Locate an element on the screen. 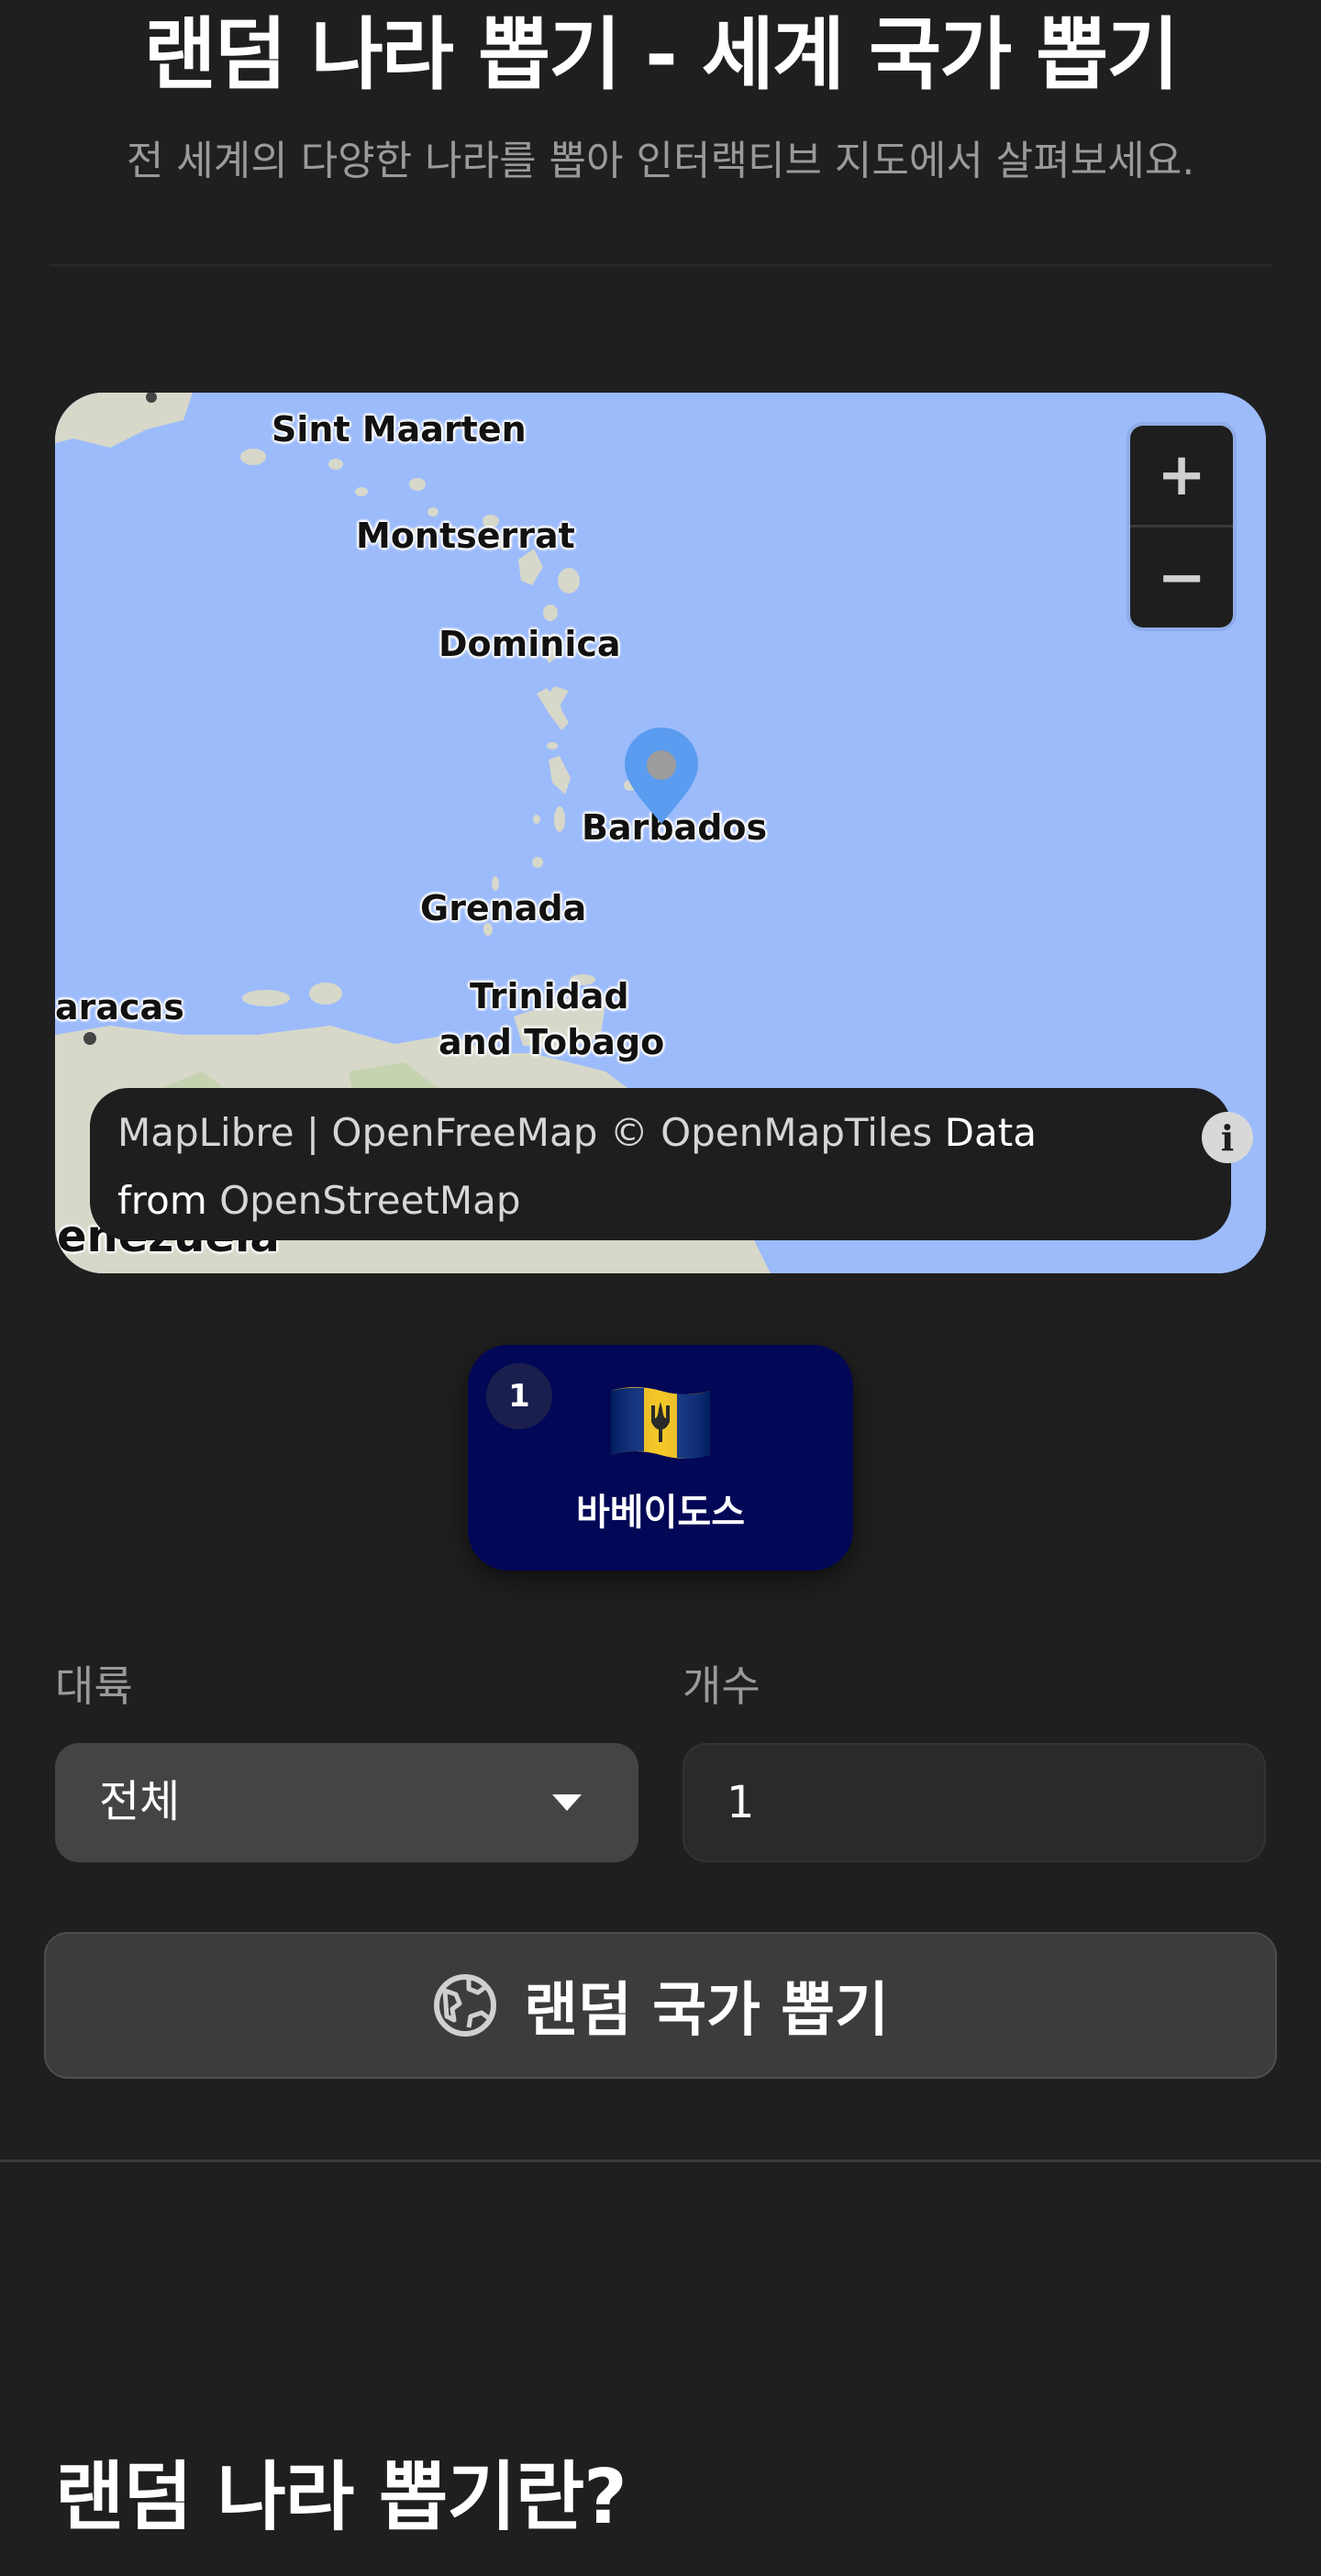 The width and height of the screenshot is (1321, 2576). continent-label: 대륙 is located at coordinates (94, 1686).